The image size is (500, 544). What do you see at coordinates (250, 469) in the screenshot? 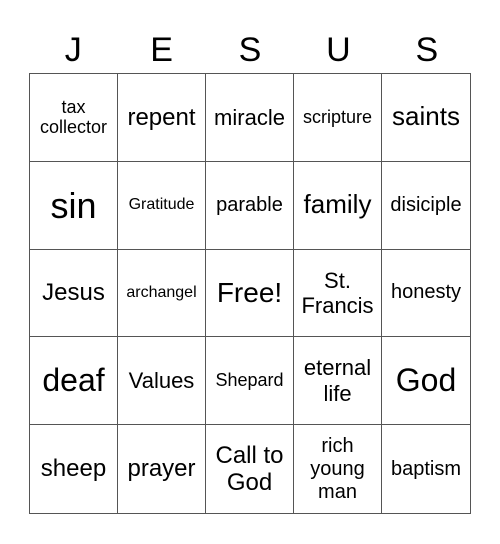
I see `bingo-cell: Call to God` at bounding box center [250, 469].